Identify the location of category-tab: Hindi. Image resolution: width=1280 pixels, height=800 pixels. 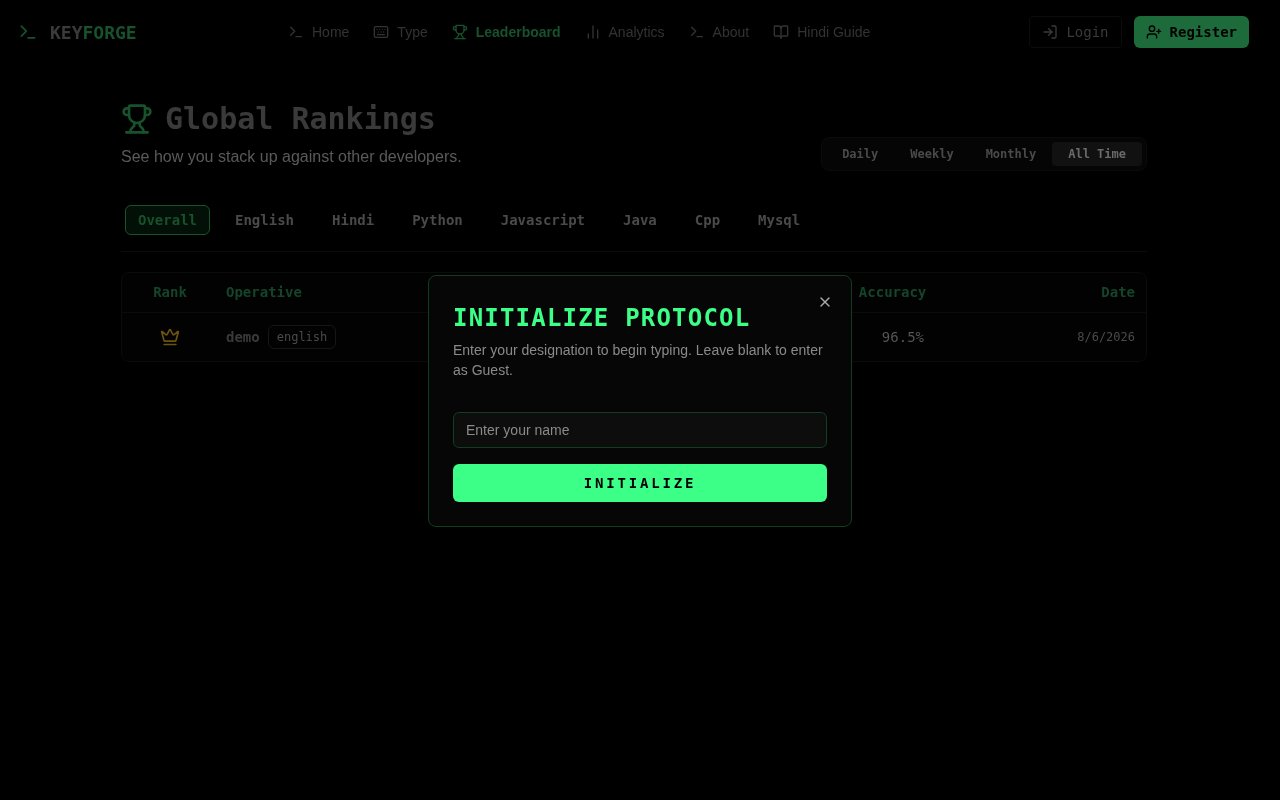
(353, 220).